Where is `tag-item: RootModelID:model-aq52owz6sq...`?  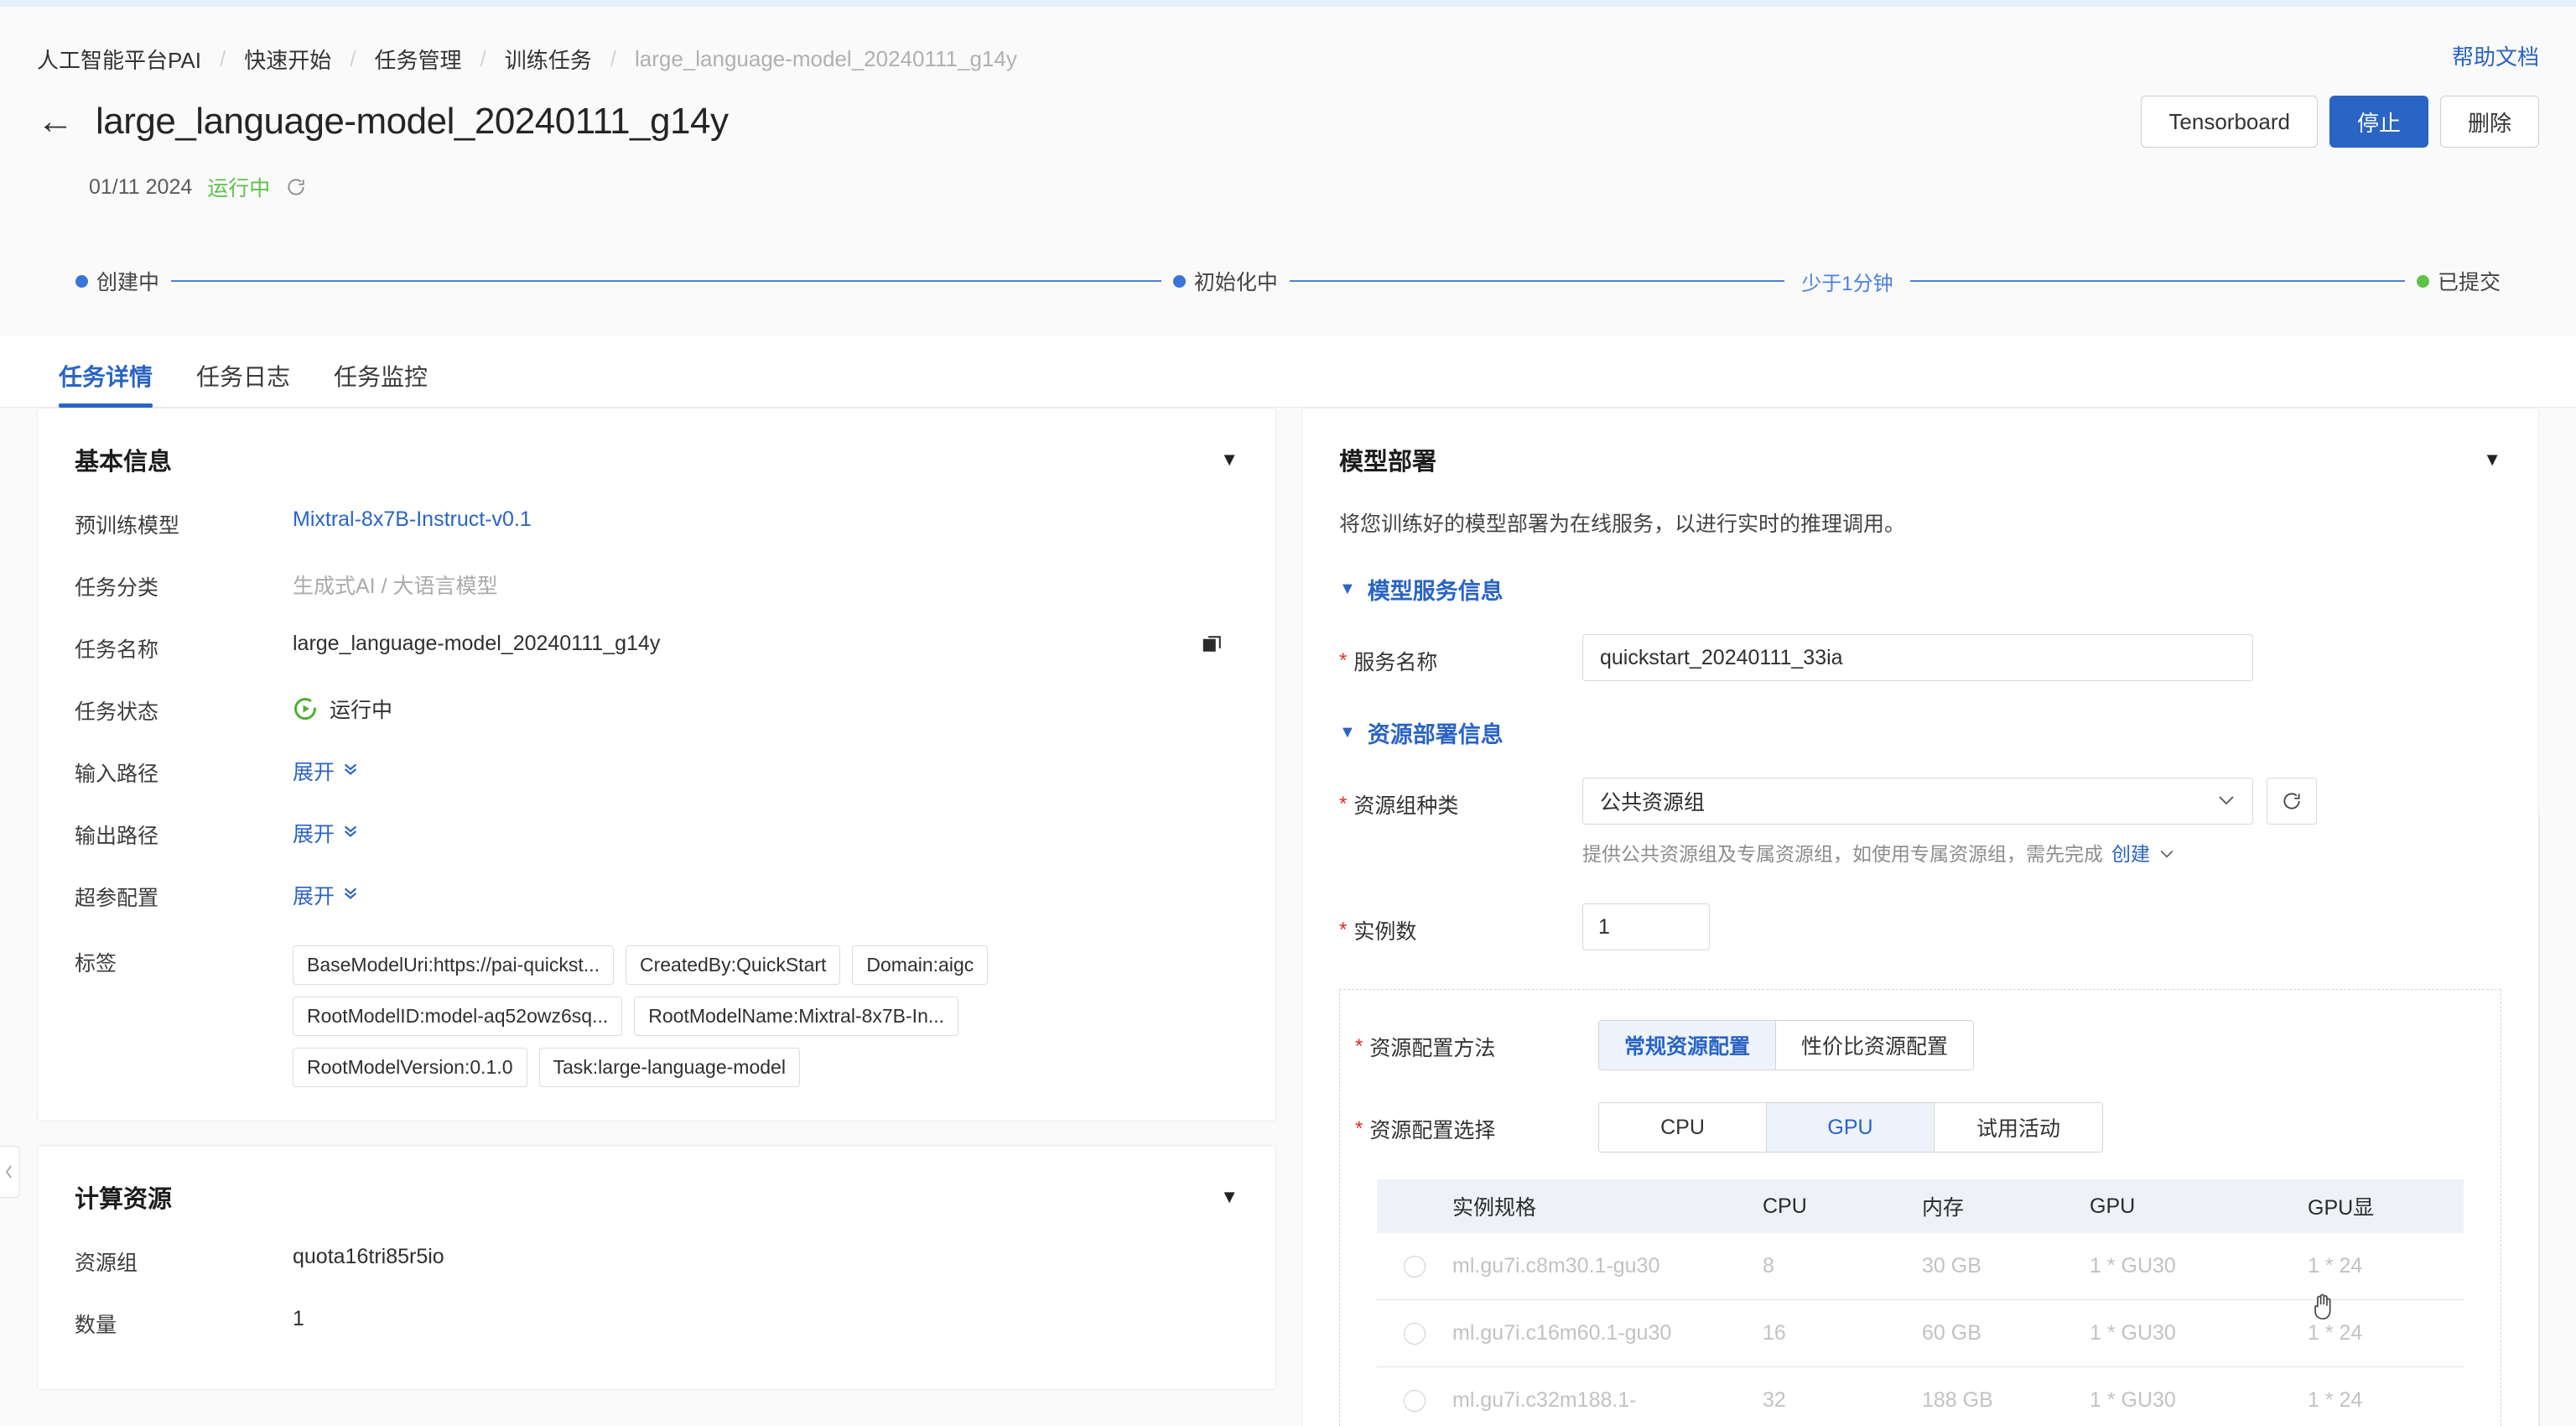
tag-item: RootModelID:model-aq52owz6sq... is located at coordinates (458, 1016).